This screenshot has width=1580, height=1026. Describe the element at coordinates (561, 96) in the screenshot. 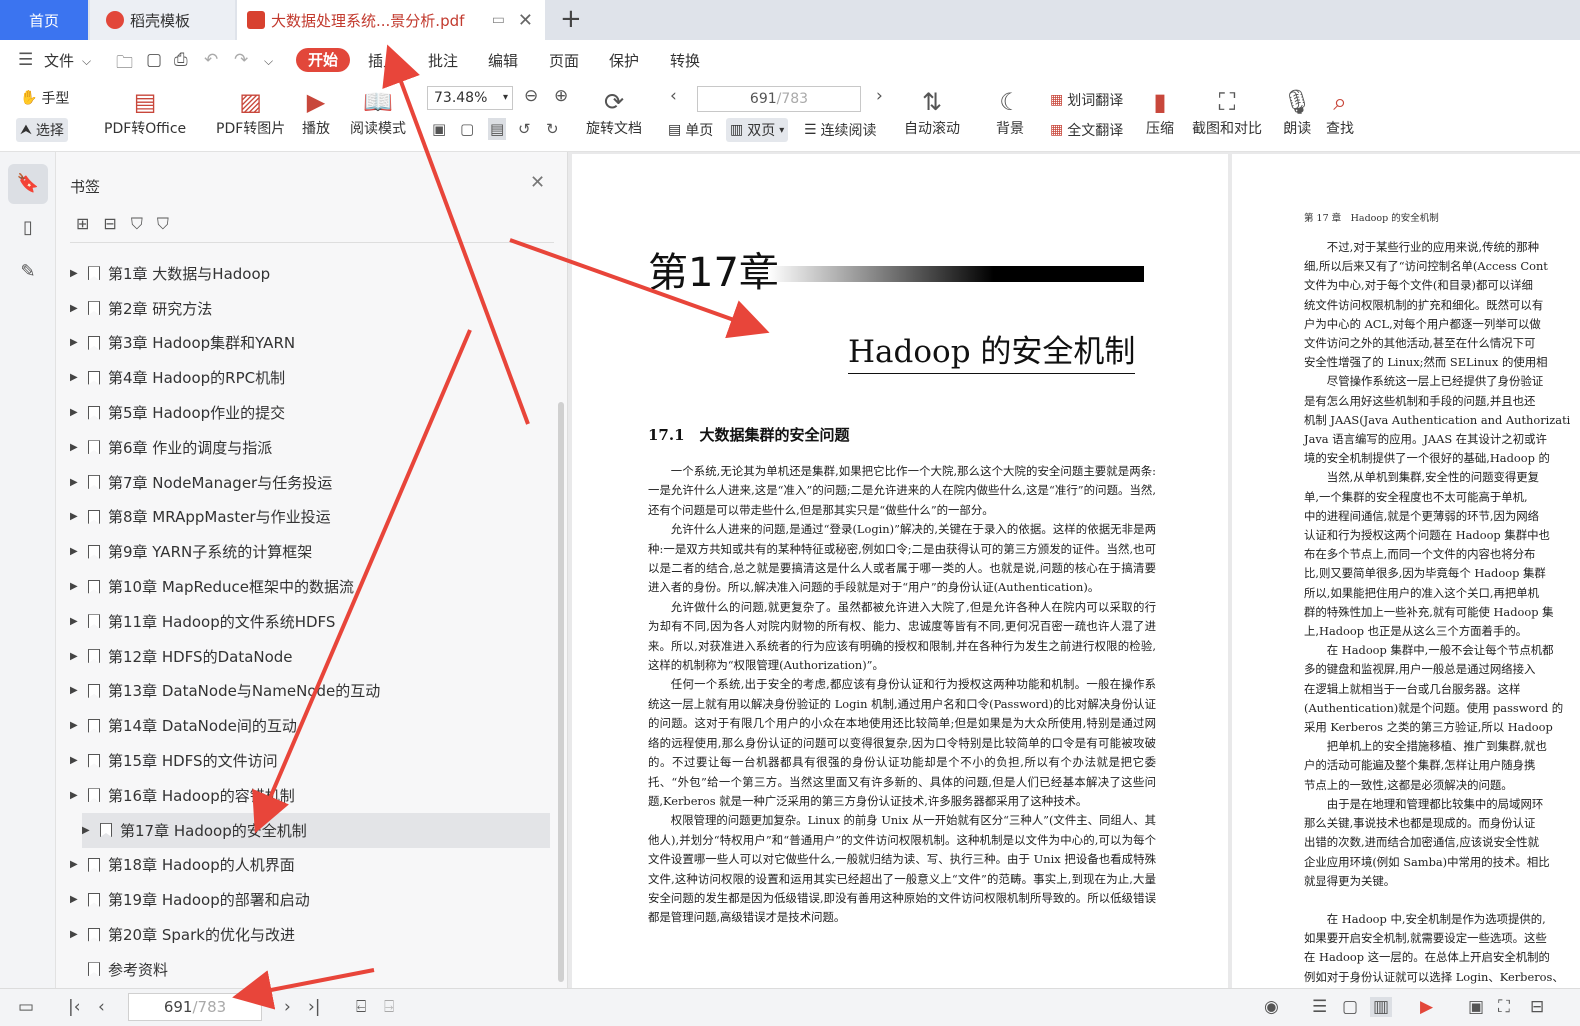

I see `zoom-in-icon: ⊕` at that location.